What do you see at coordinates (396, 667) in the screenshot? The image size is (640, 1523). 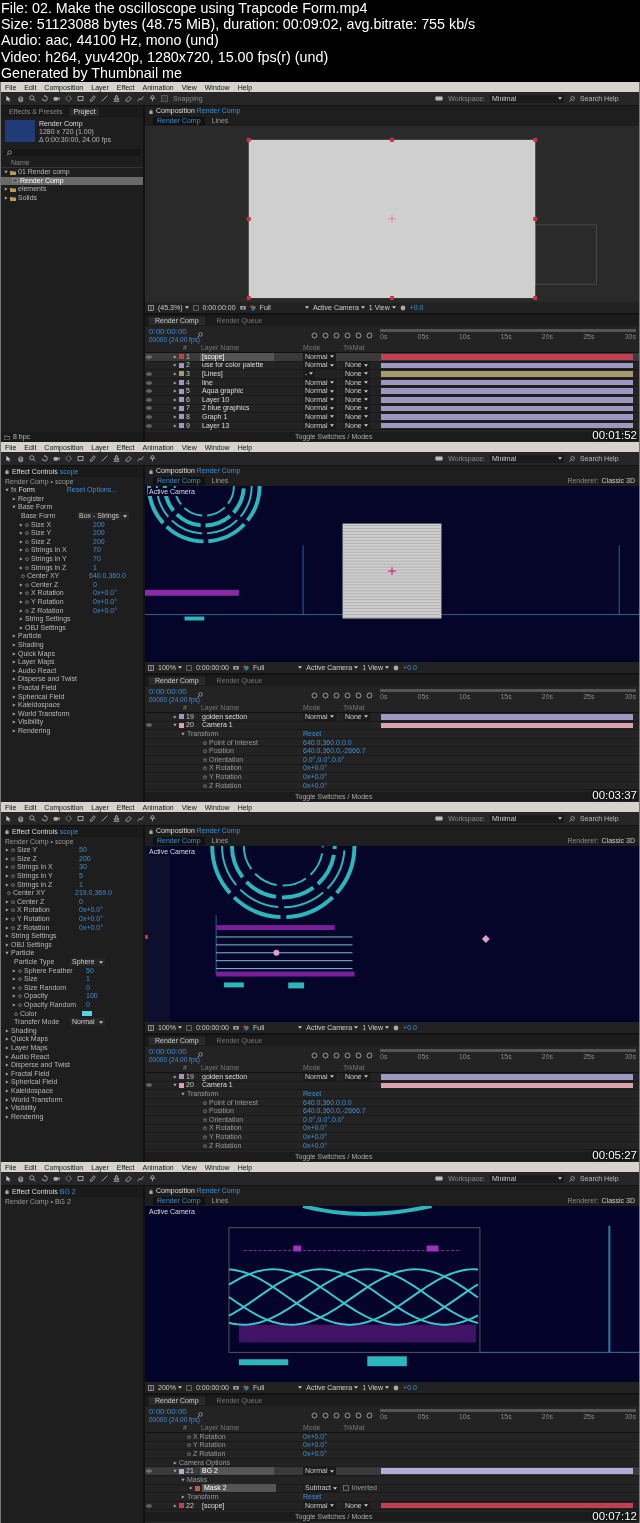 I see `exposure-icon` at bounding box center [396, 667].